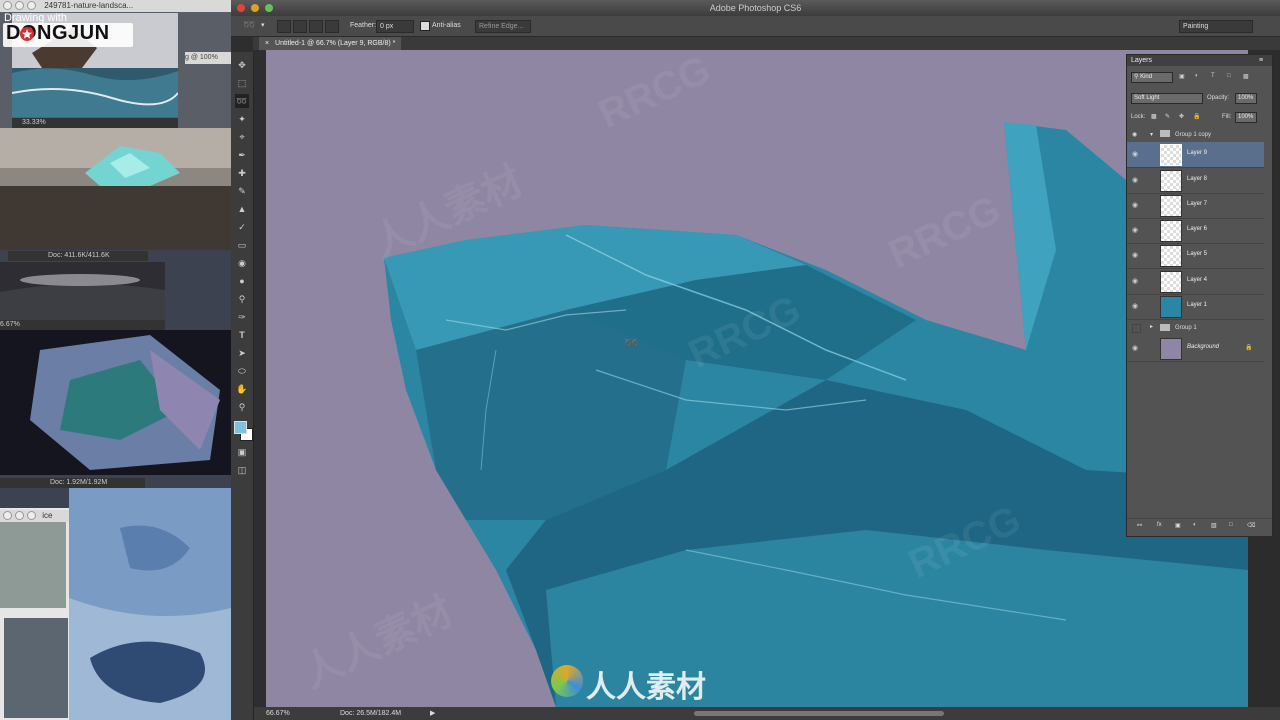  I want to click on opacity-input: 100%, so click(1246, 98).